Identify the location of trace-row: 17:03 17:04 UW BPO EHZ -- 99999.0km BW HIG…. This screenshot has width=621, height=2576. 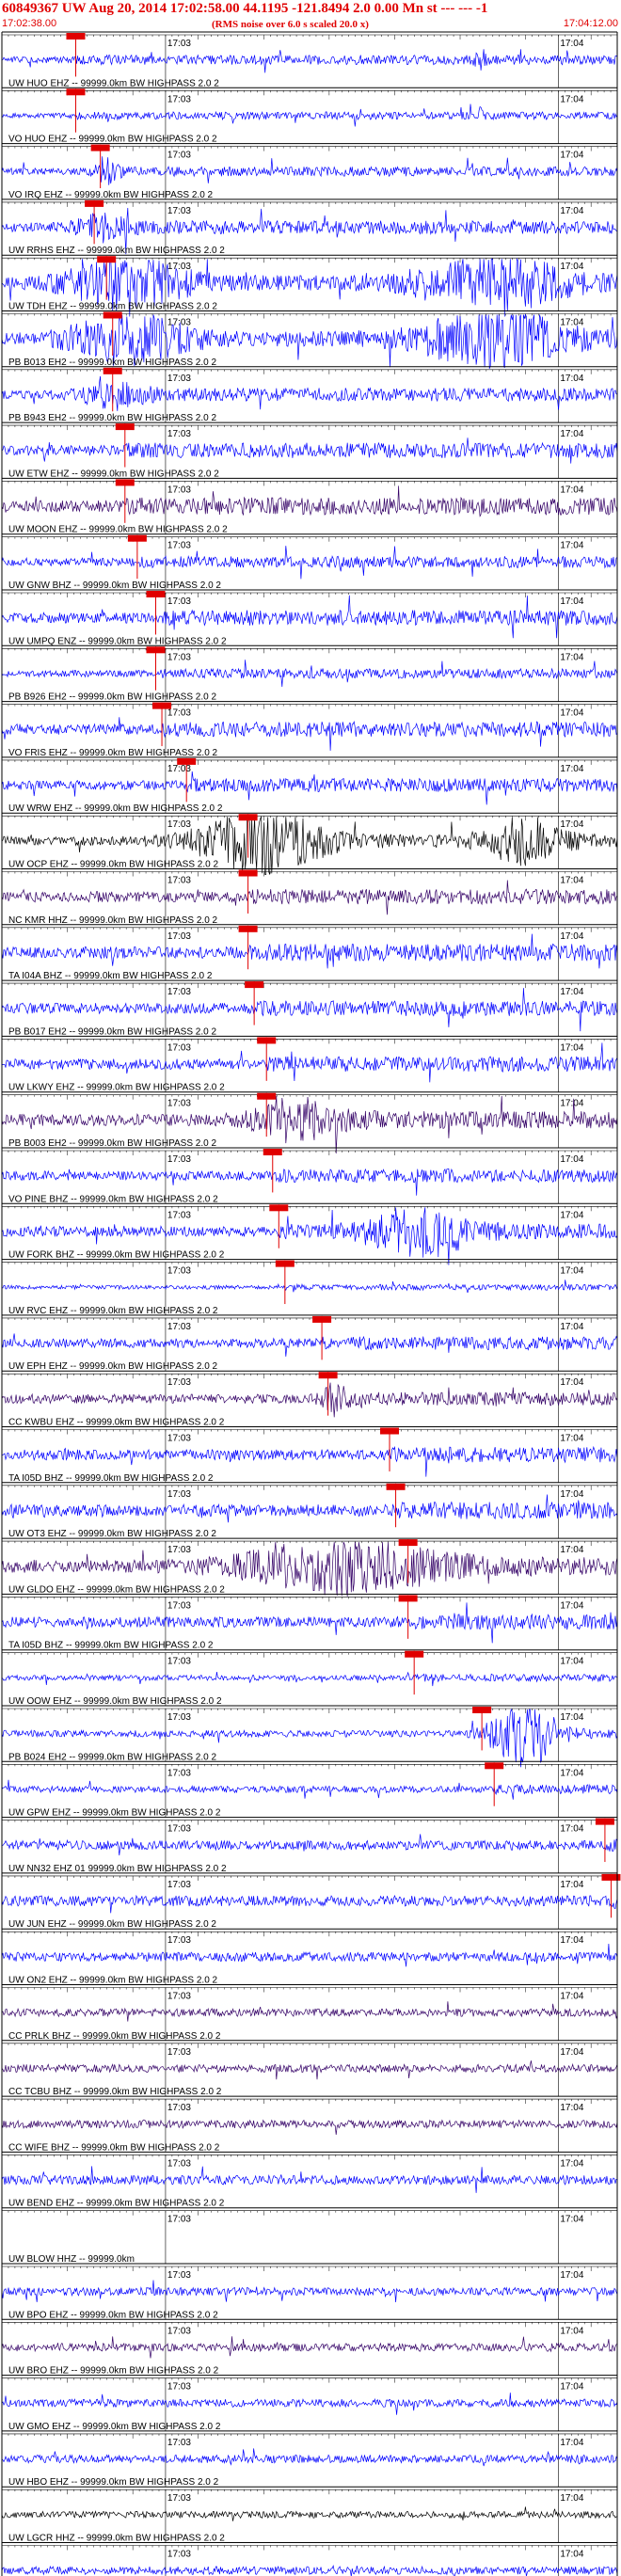
(310, 2291).